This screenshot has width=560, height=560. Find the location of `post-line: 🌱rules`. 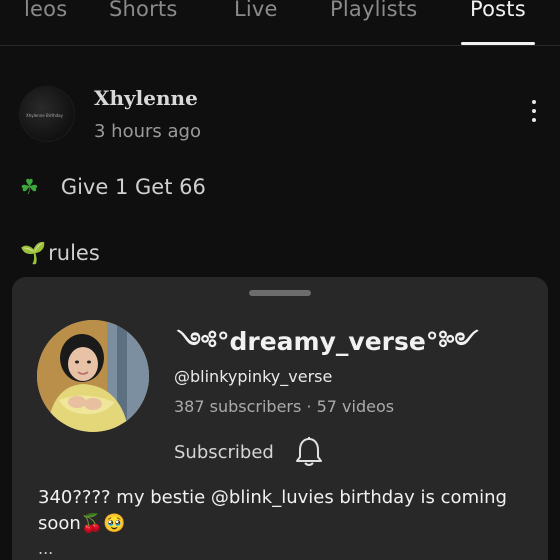

post-line: 🌱rules is located at coordinates (60, 253).